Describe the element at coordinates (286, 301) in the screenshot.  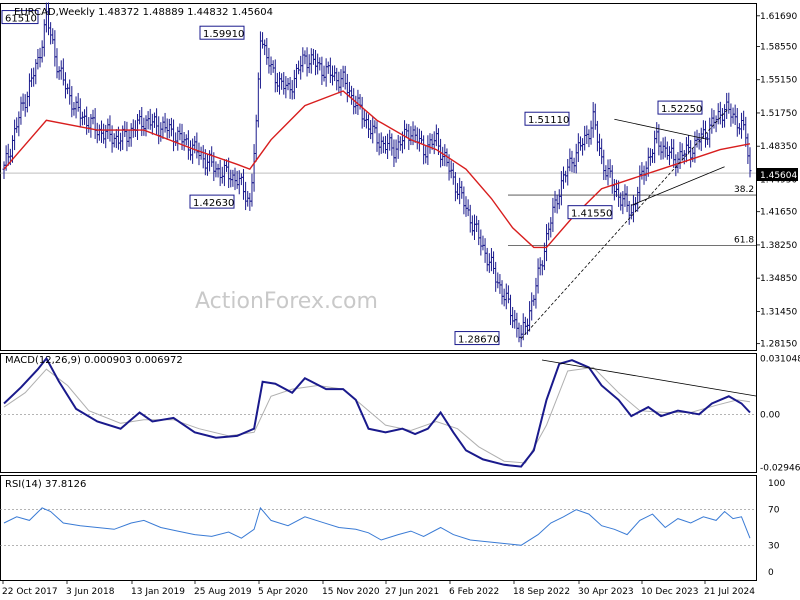
I see `watermark: ActionForex.com` at that location.